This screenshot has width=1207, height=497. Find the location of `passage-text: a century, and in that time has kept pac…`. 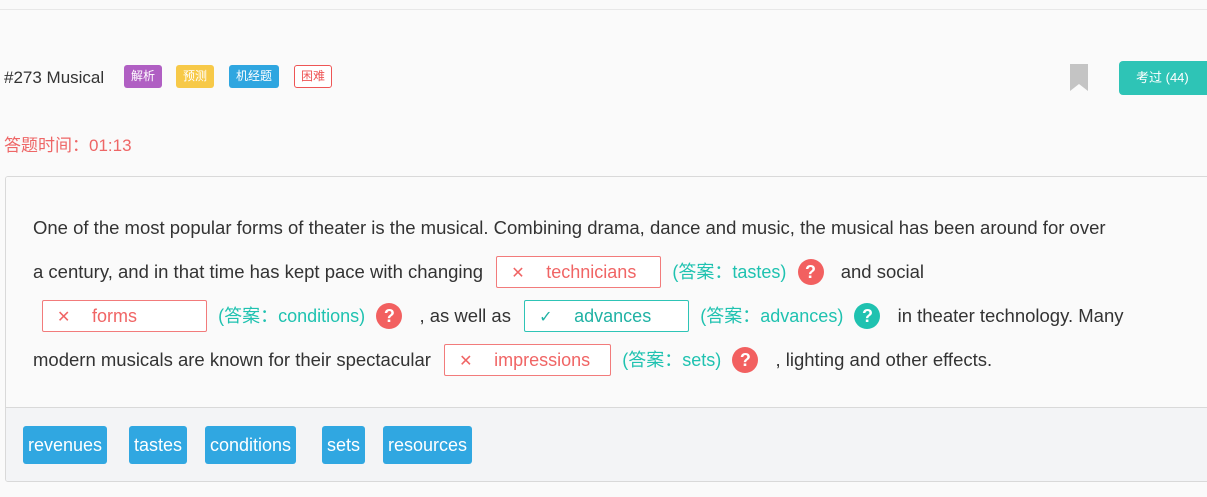

passage-text: a century, and in that time has kept pac… is located at coordinates (258, 272).